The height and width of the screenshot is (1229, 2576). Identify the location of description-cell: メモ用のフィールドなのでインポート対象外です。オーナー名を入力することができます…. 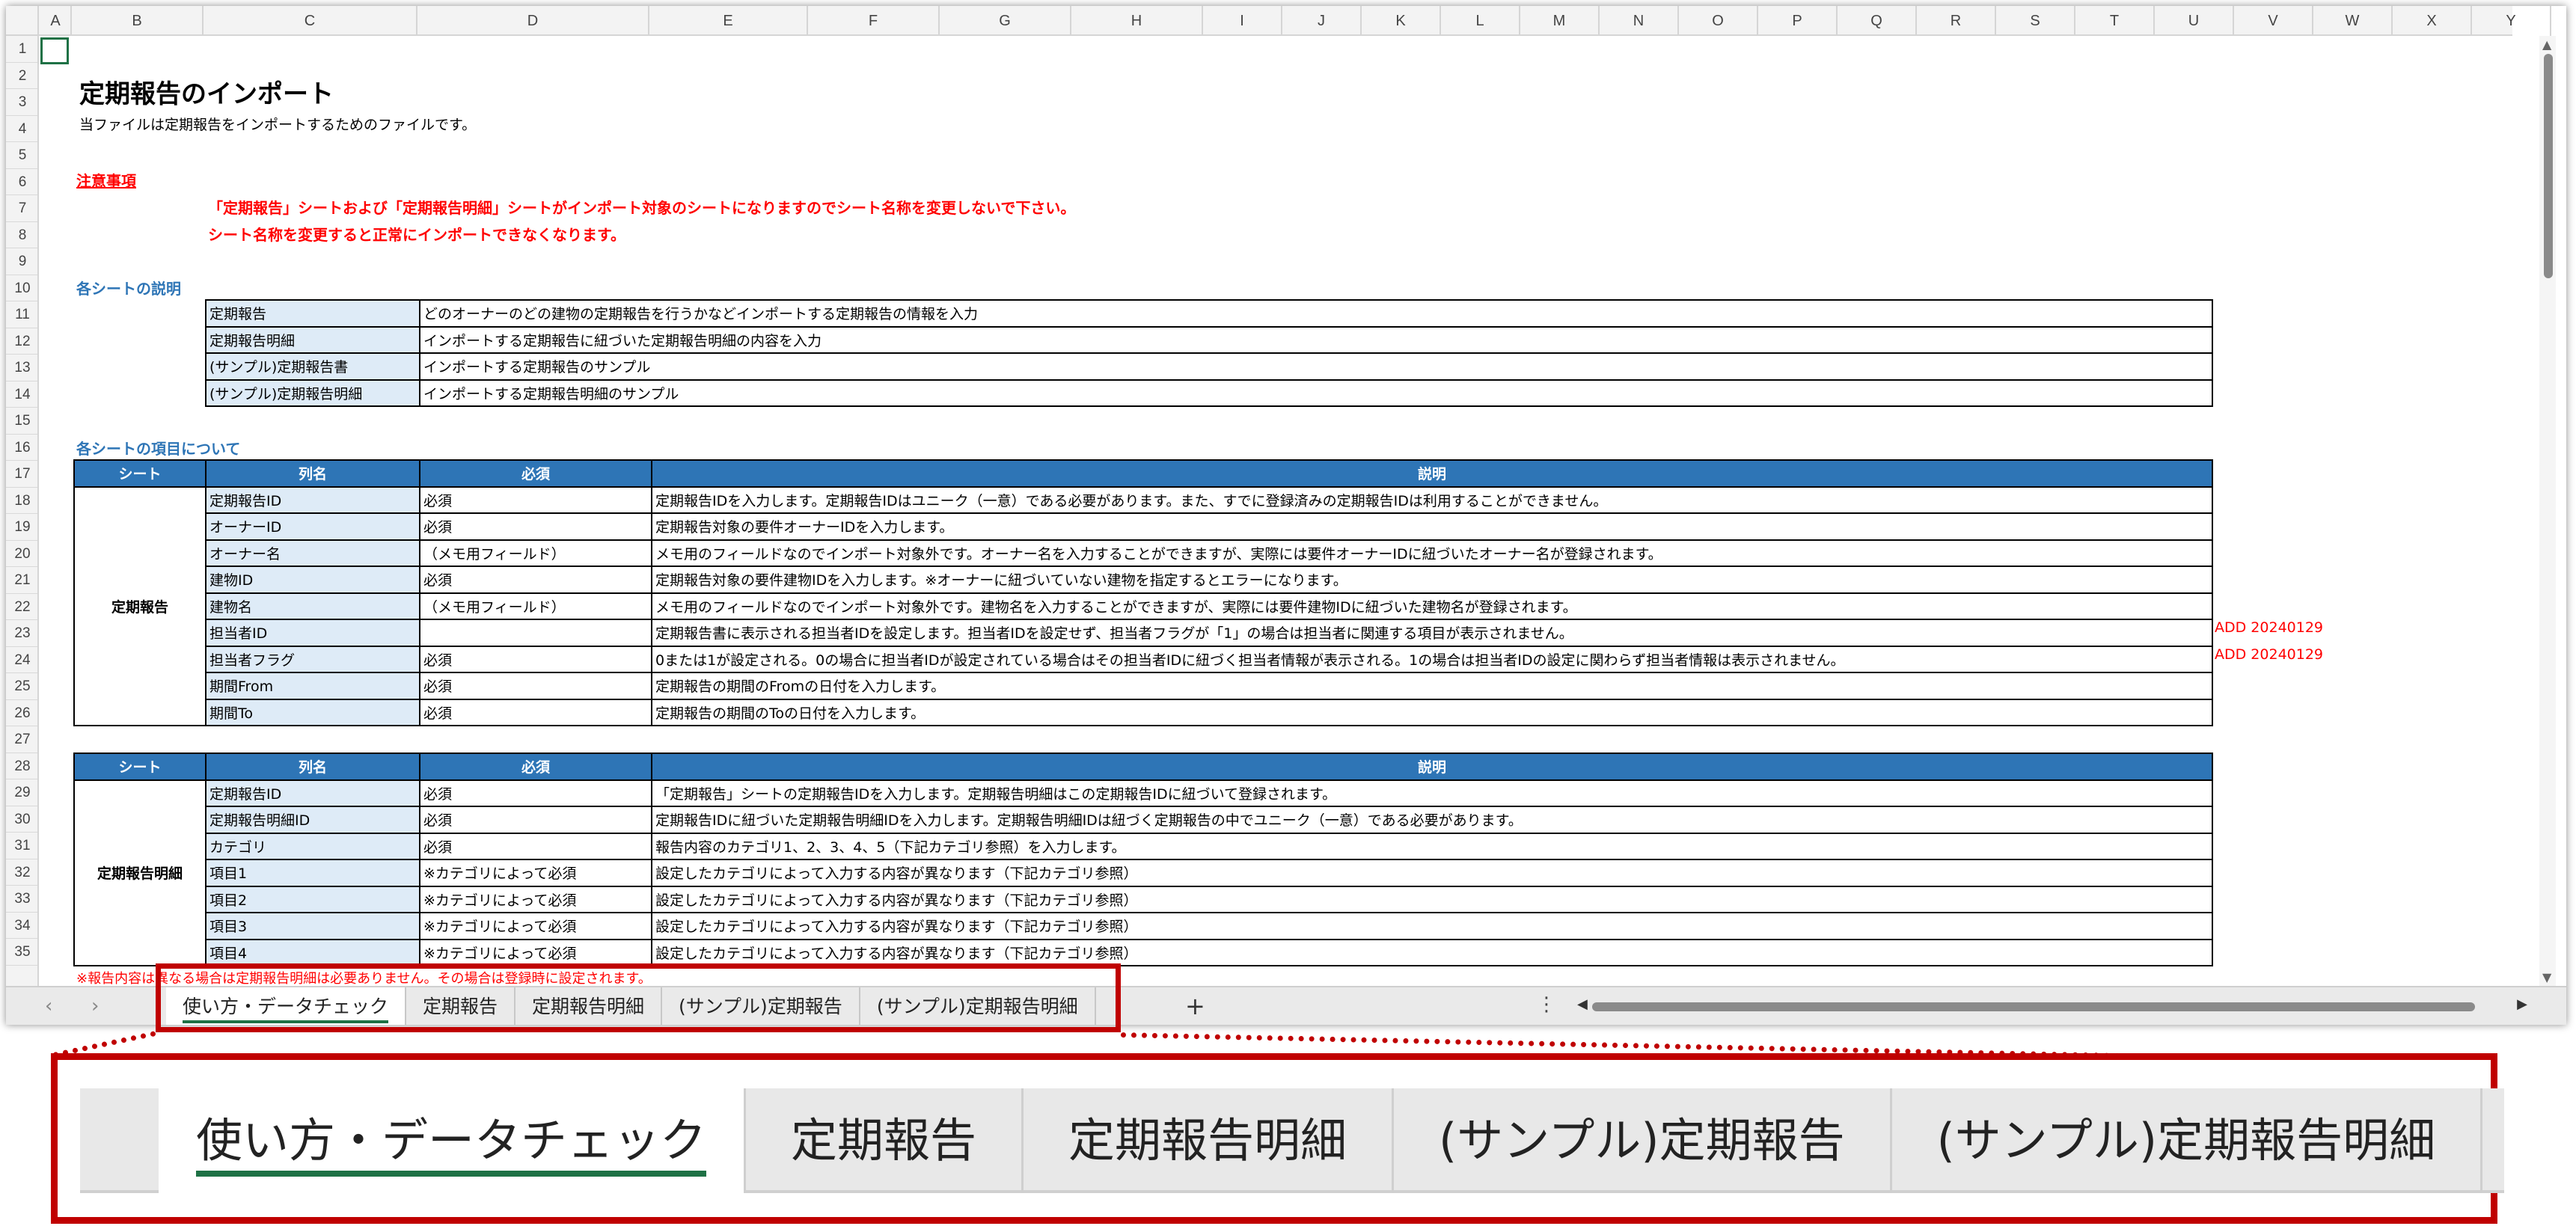
(1432, 553).